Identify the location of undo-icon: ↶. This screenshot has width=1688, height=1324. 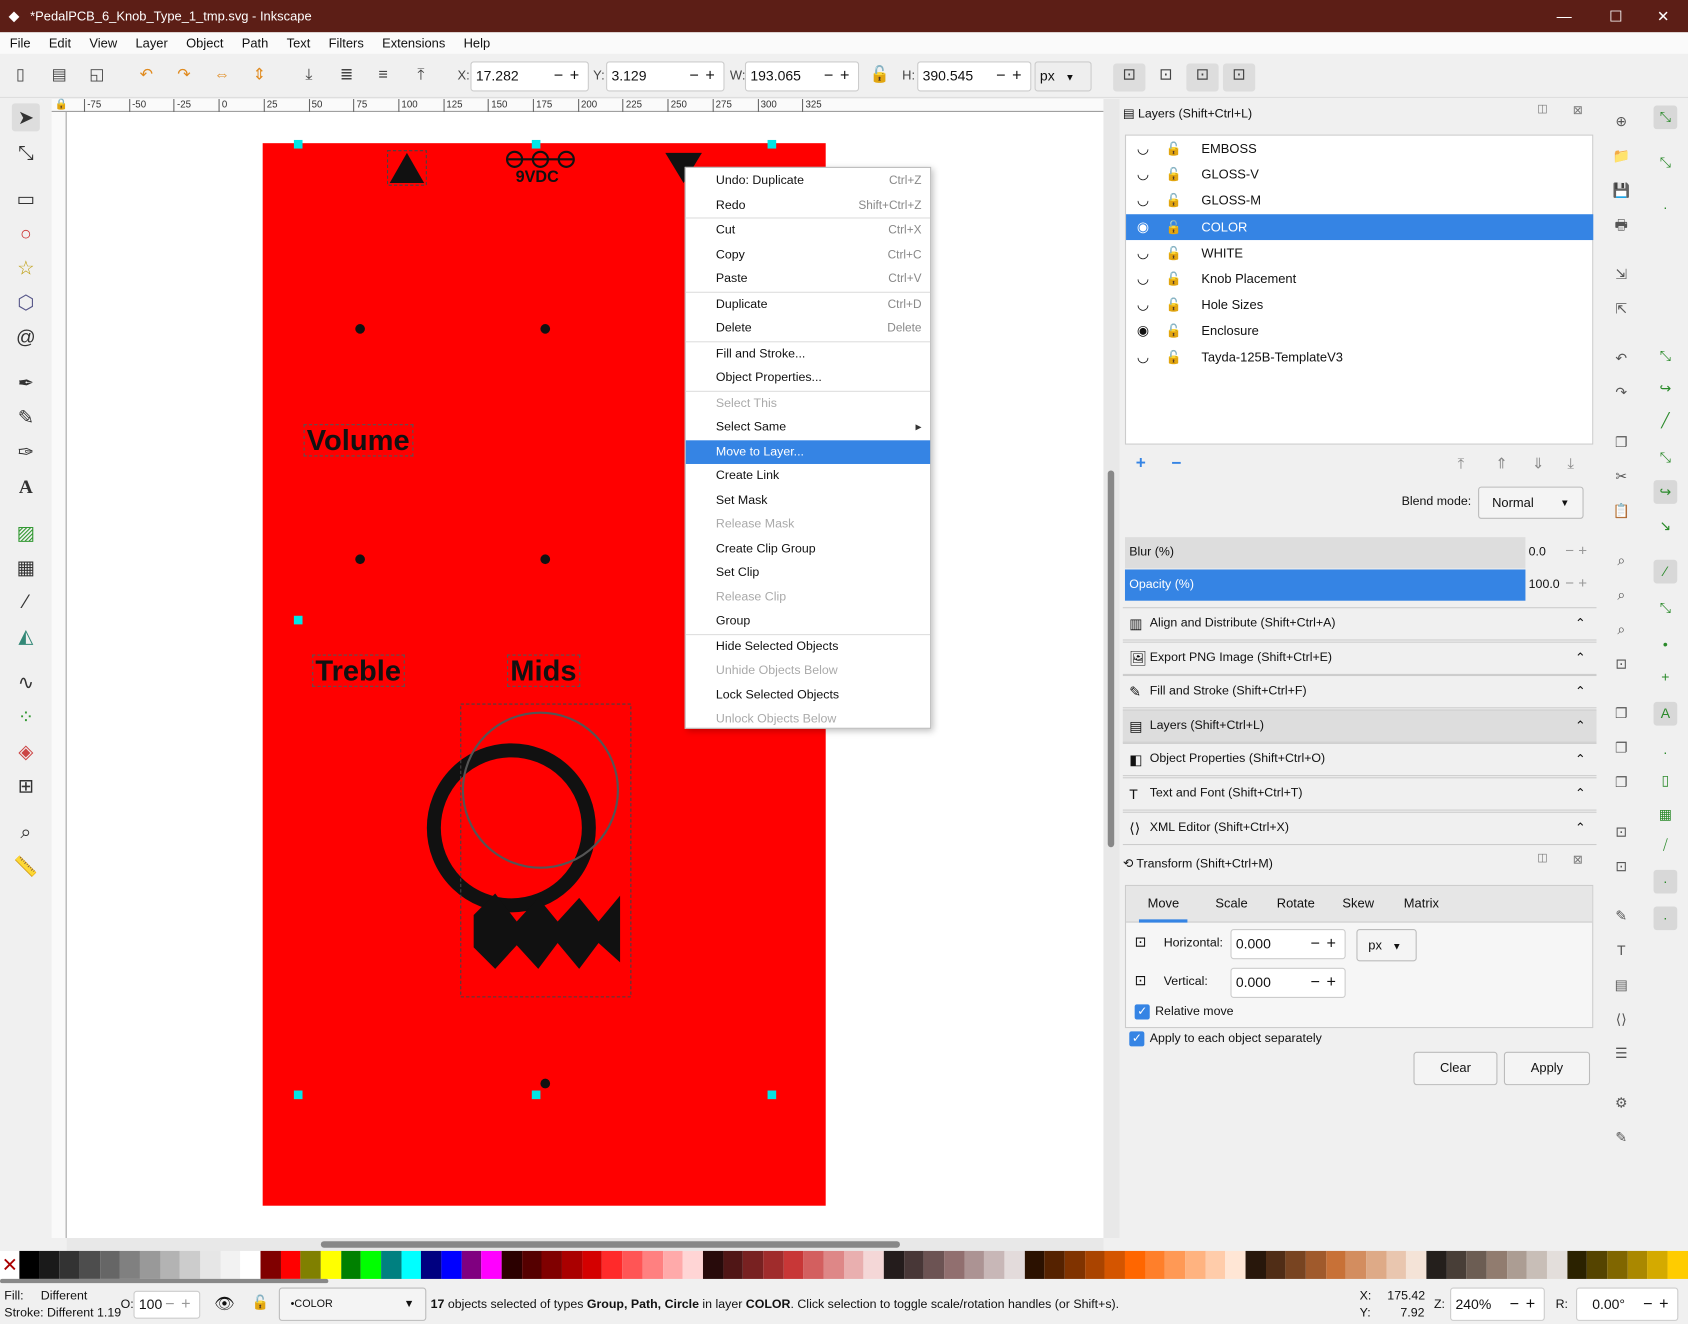
(1621, 359).